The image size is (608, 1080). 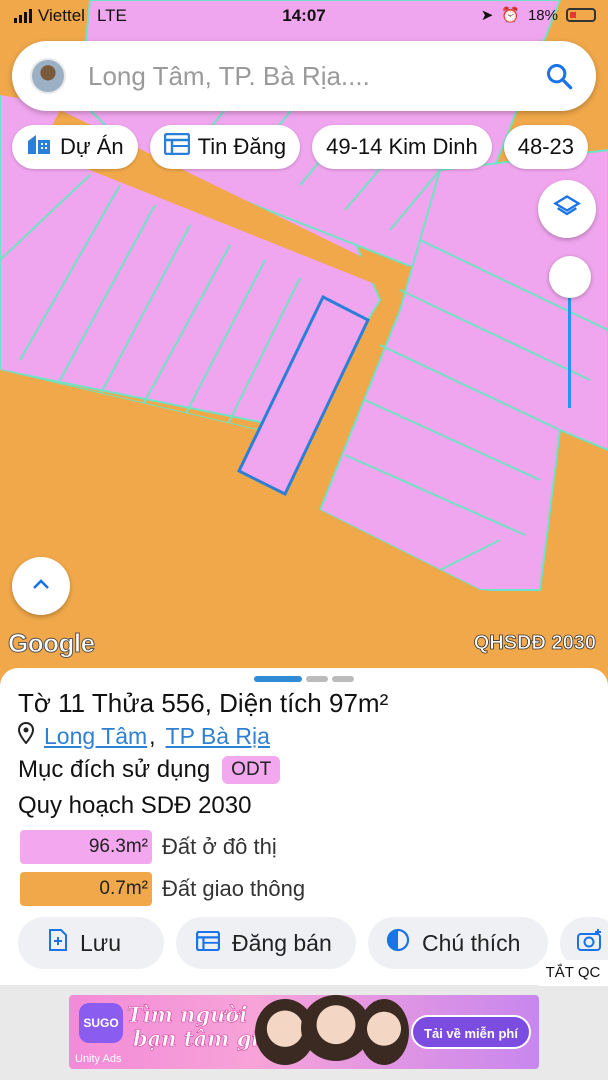 What do you see at coordinates (135, 805) in the screenshot?
I see `plan-label: Quy hoạch SDĐ 2030` at bounding box center [135, 805].